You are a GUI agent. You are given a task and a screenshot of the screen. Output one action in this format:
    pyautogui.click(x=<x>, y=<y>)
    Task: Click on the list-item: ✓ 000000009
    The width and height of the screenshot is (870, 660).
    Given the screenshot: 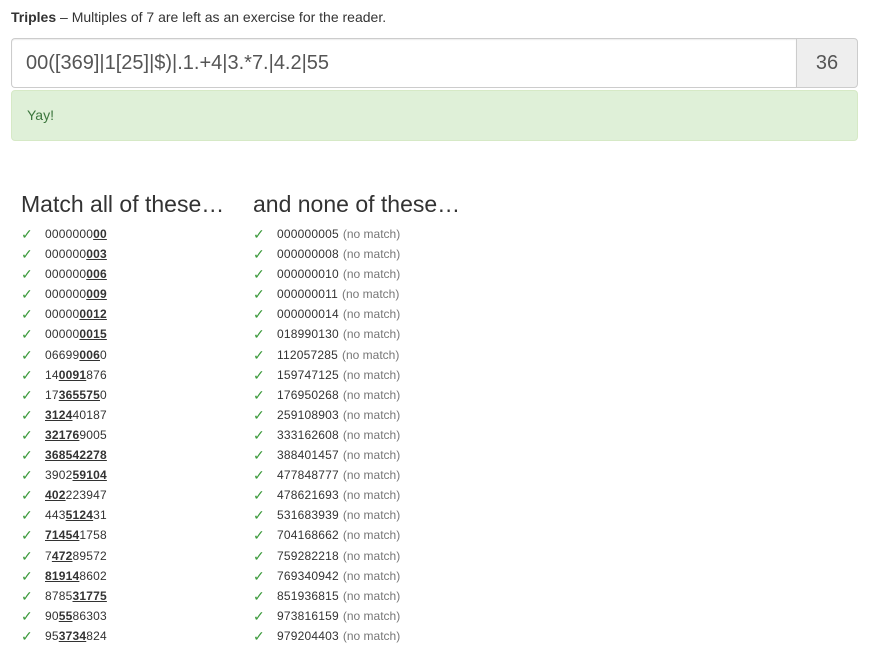 What is the action you would take?
    pyautogui.click(x=122, y=294)
    